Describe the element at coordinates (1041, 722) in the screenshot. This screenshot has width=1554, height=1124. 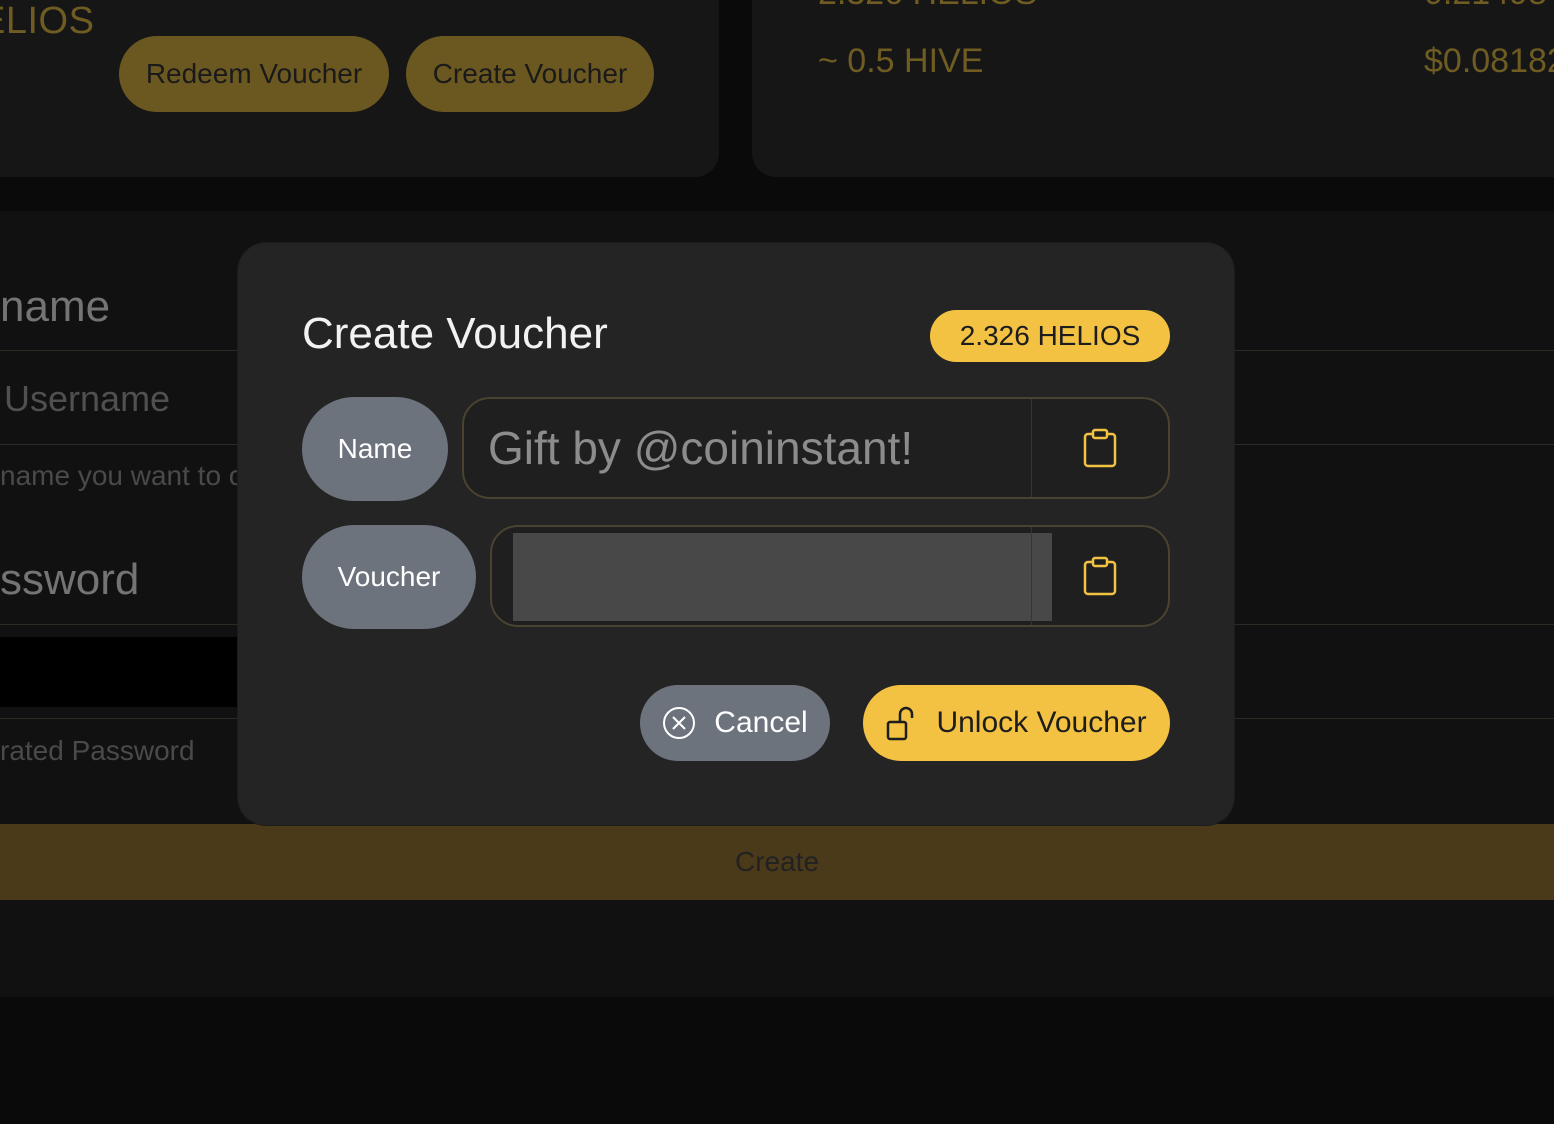
I see `unlock-label: Unlock Voucher` at that location.